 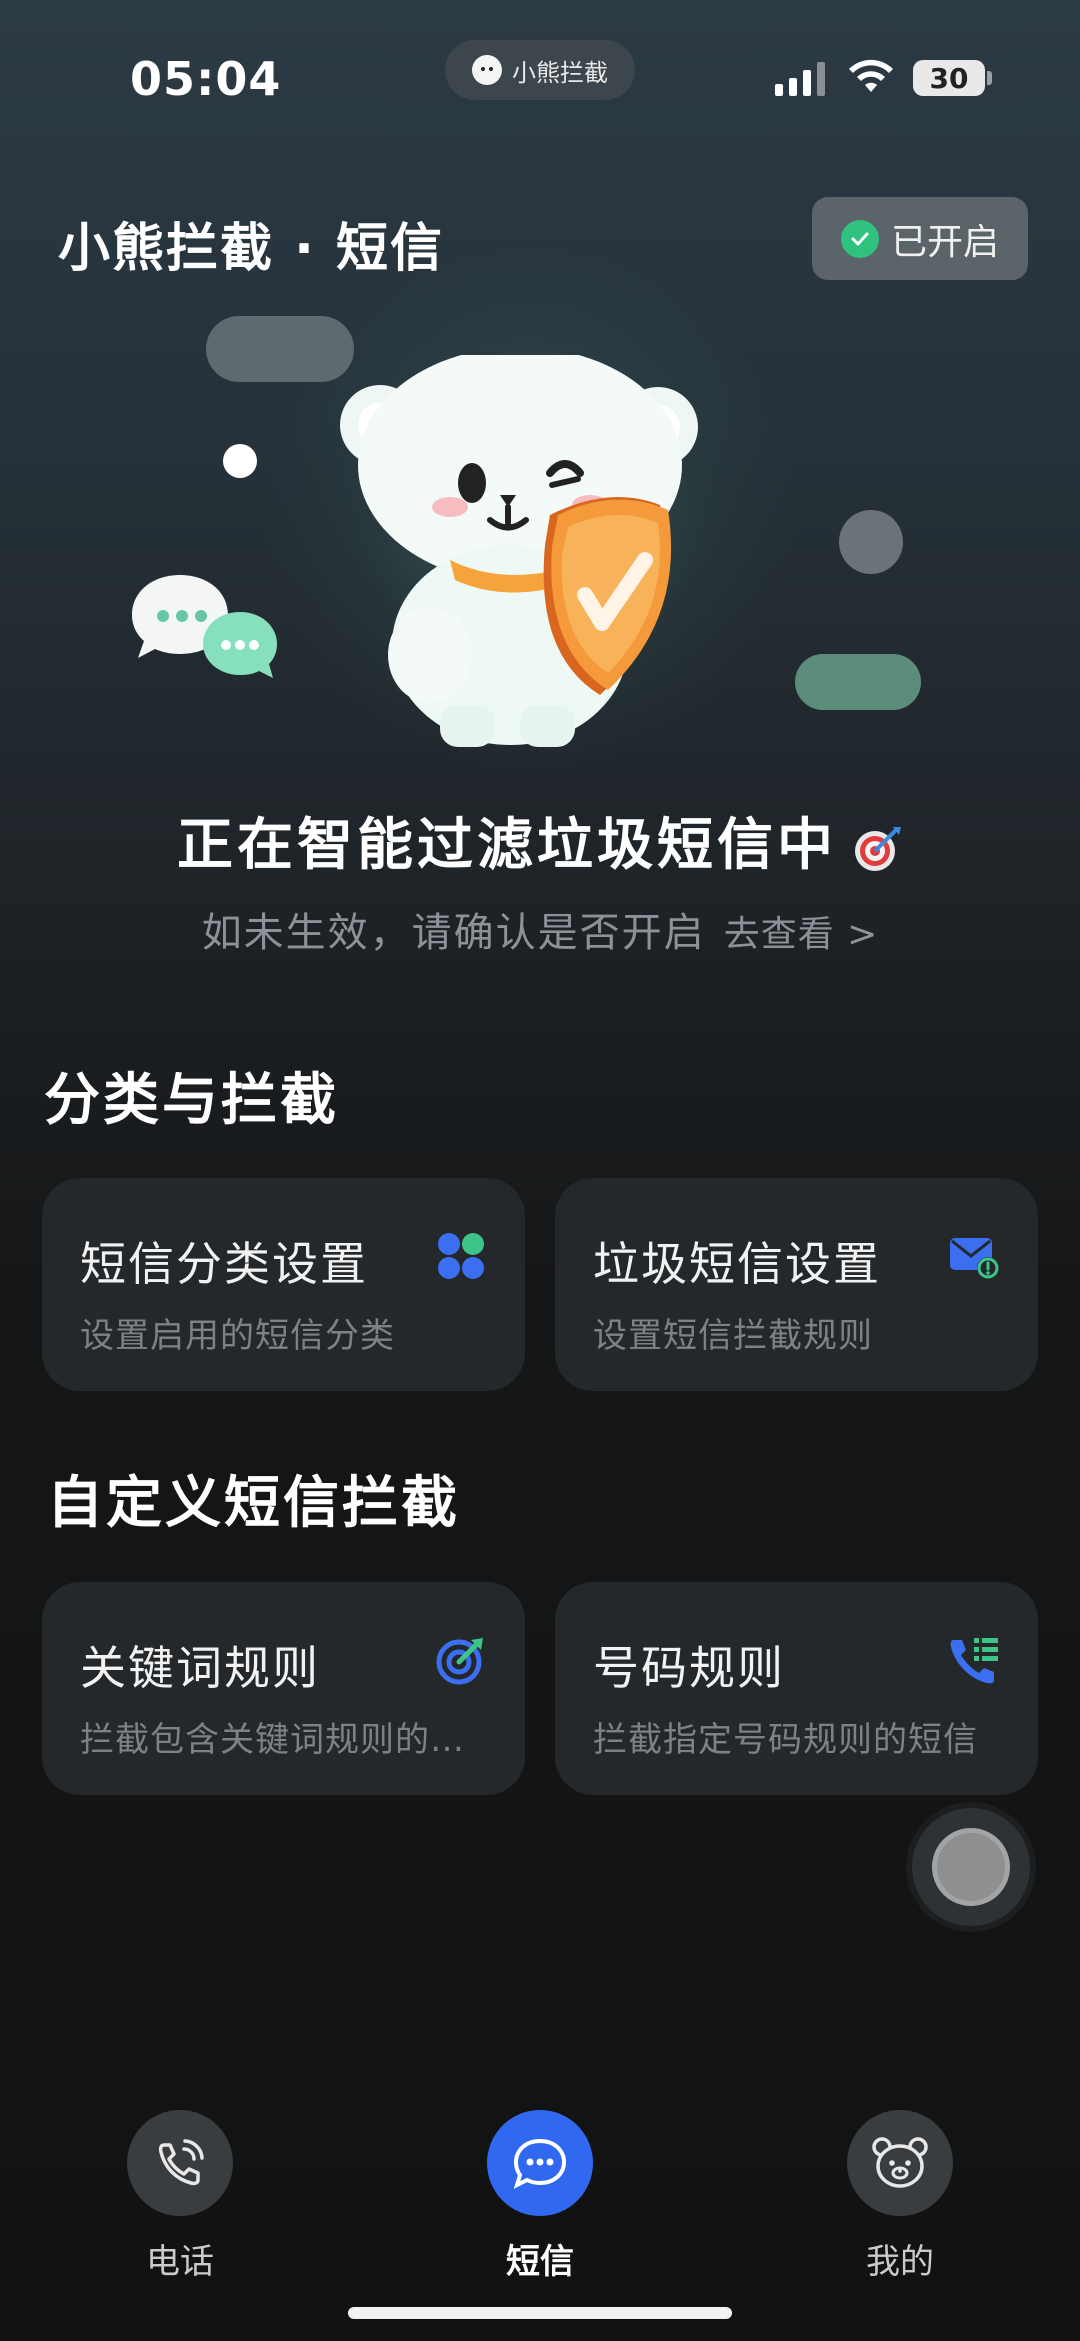 I want to click on phone-list-icon, so click(x=974, y=1661).